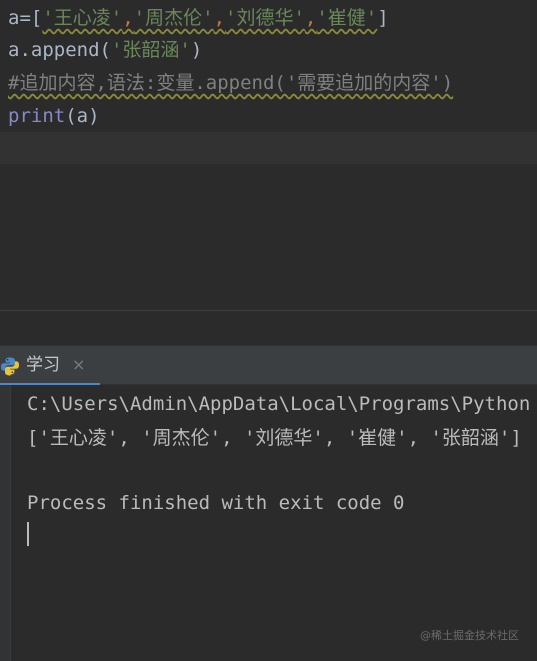 The image size is (537, 661). I want to click on tool-window-strip, so click(268, 328).